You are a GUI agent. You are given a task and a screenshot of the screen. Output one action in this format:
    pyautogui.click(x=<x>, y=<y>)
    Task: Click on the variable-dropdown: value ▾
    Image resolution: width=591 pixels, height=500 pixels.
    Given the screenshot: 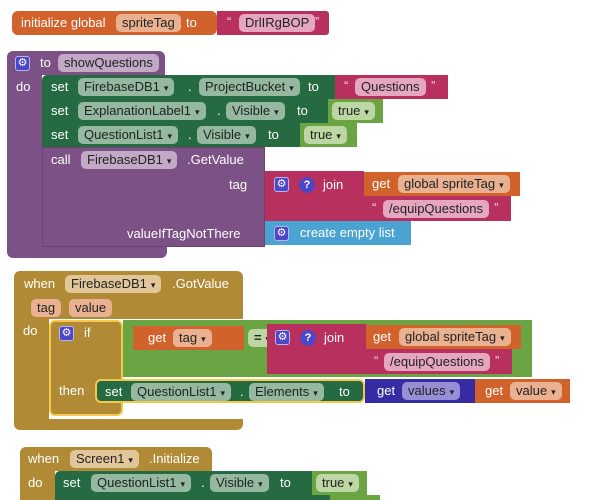 What is the action you would take?
    pyautogui.click(x=536, y=391)
    